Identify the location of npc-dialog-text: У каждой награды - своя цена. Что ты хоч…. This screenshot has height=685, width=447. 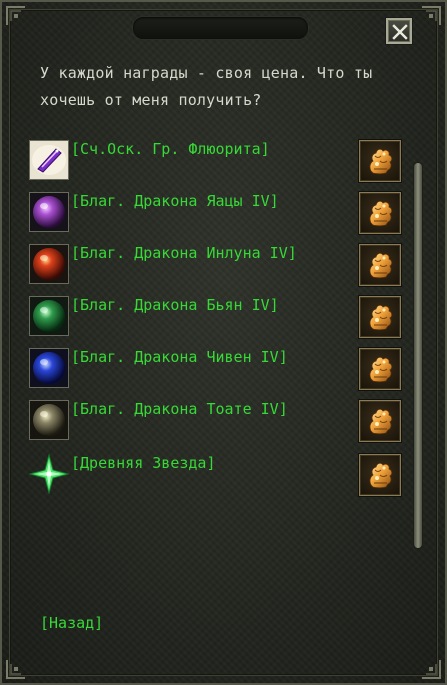
(206, 86).